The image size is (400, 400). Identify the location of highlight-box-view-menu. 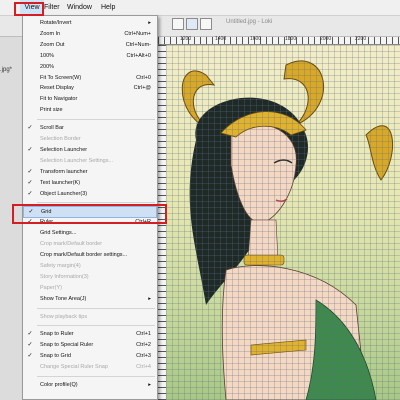
(29, 9).